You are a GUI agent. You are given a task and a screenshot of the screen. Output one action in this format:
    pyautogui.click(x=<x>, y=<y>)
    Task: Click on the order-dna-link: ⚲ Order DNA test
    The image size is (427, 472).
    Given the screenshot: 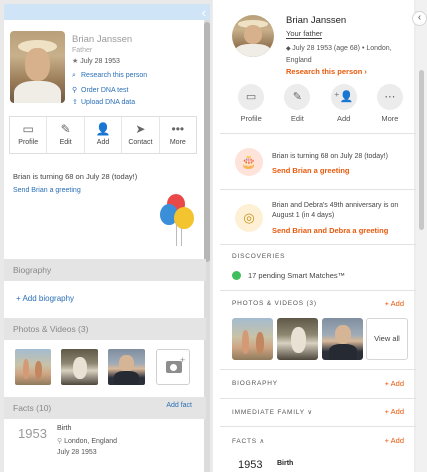 What is the action you would take?
    pyautogui.click(x=100, y=90)
    